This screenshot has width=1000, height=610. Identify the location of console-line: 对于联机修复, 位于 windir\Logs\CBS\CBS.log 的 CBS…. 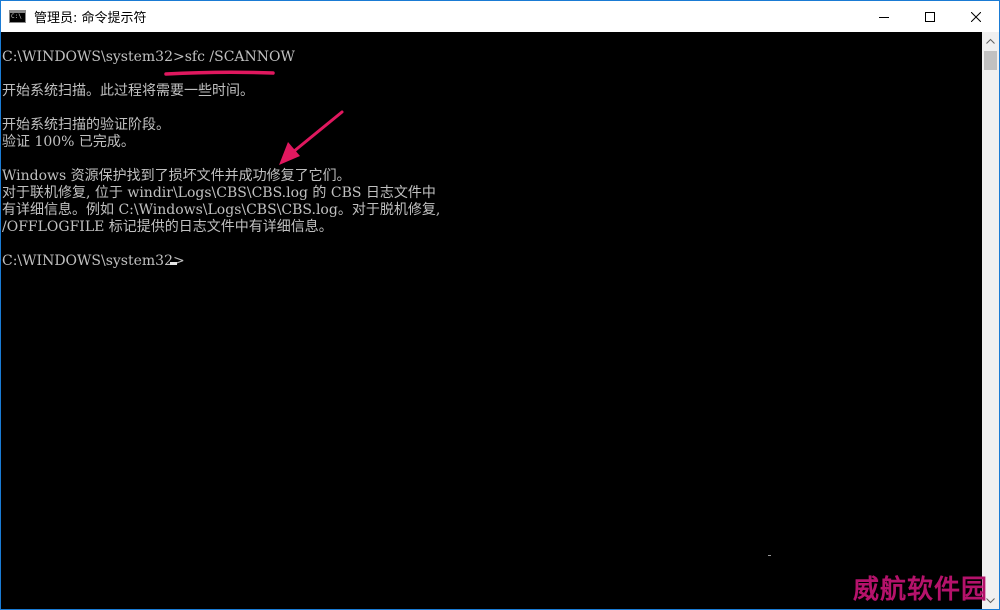
(219, 193).